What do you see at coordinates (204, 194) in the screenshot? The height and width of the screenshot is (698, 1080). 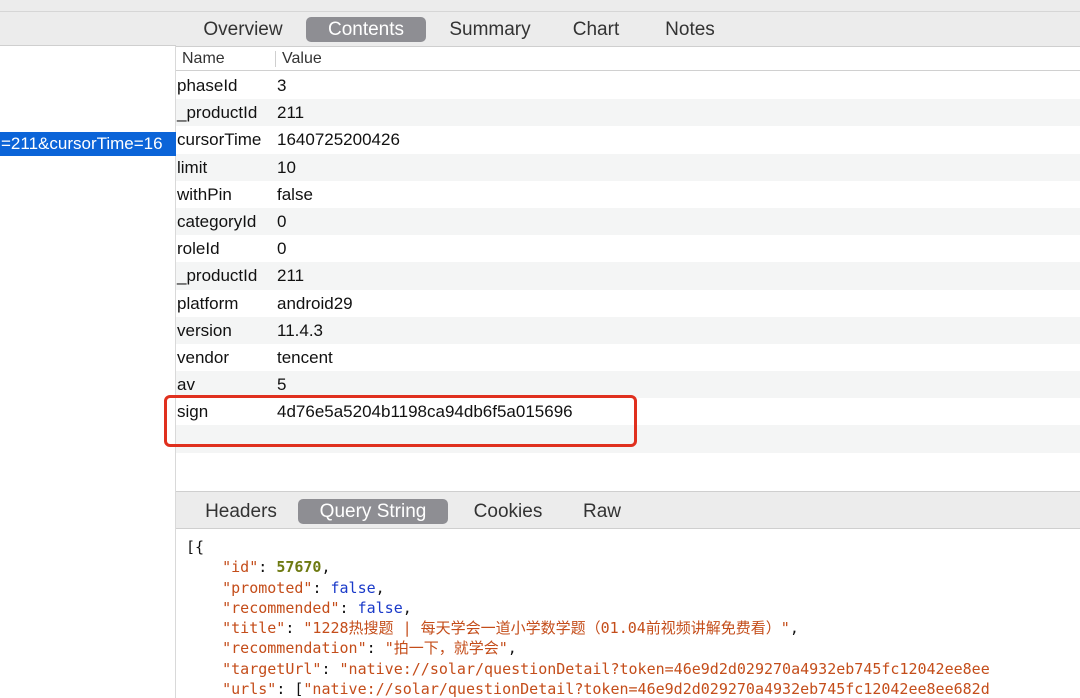 I see `param-name: withPin` at bounding box center [204, 194].